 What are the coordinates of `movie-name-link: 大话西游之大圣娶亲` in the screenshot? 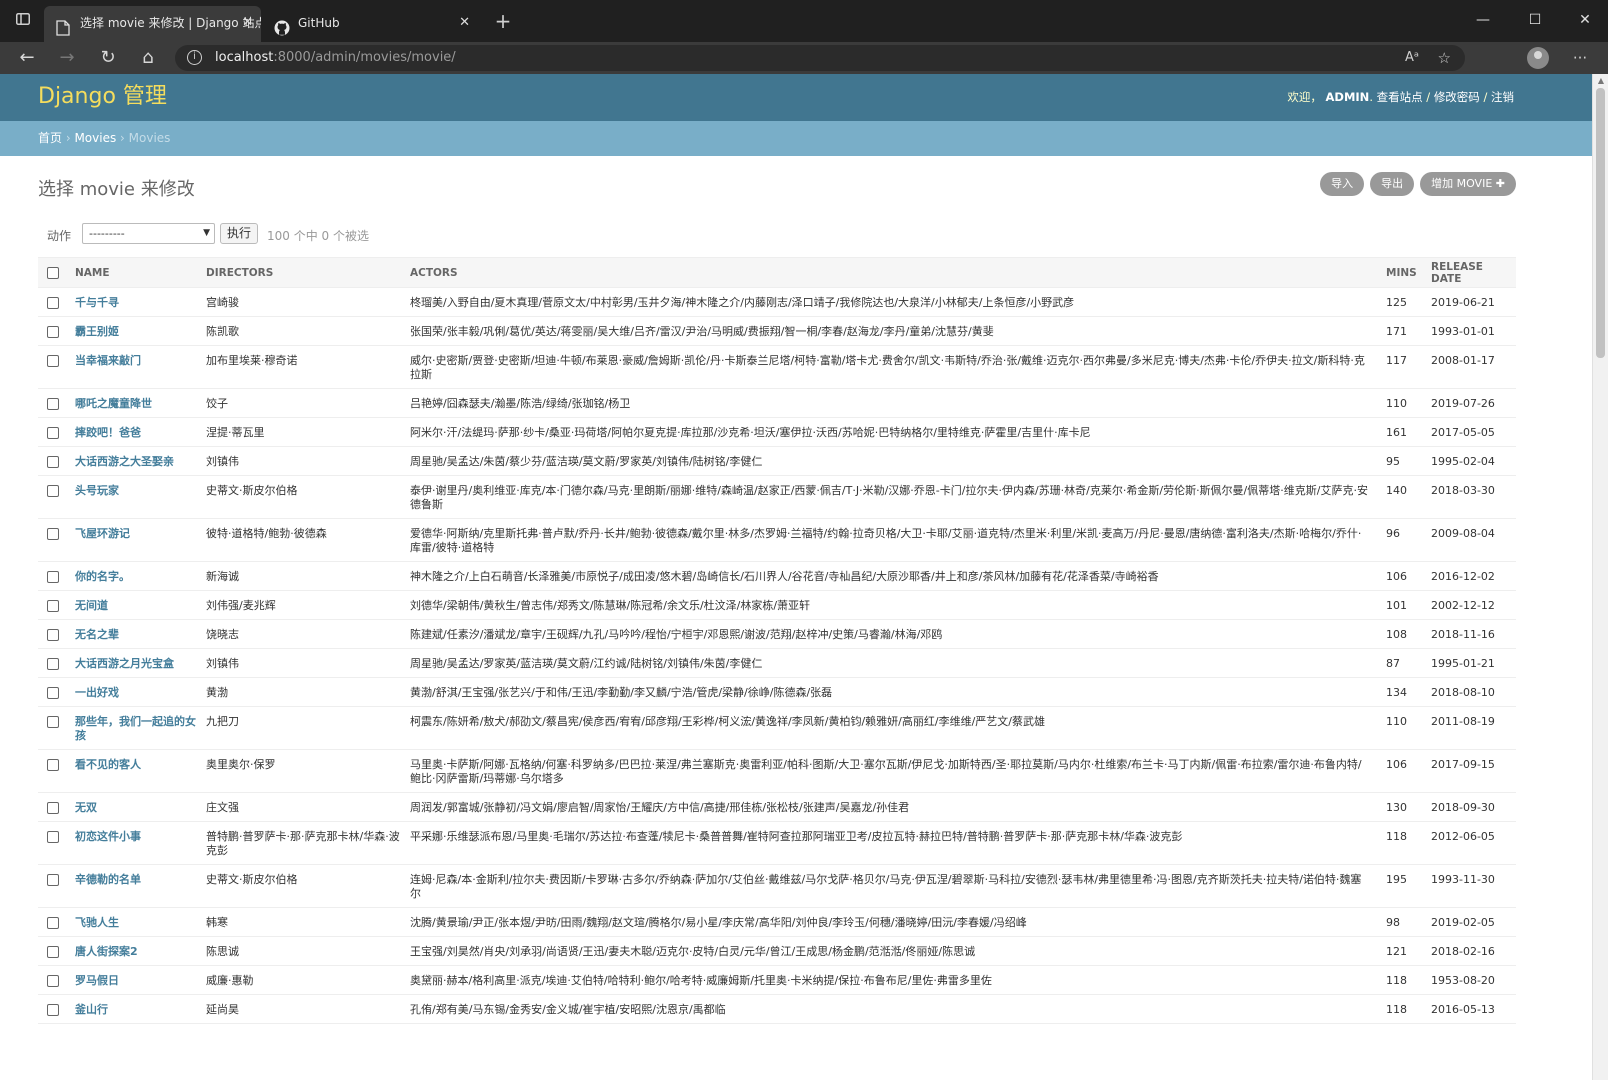 It's located at (136, 461).